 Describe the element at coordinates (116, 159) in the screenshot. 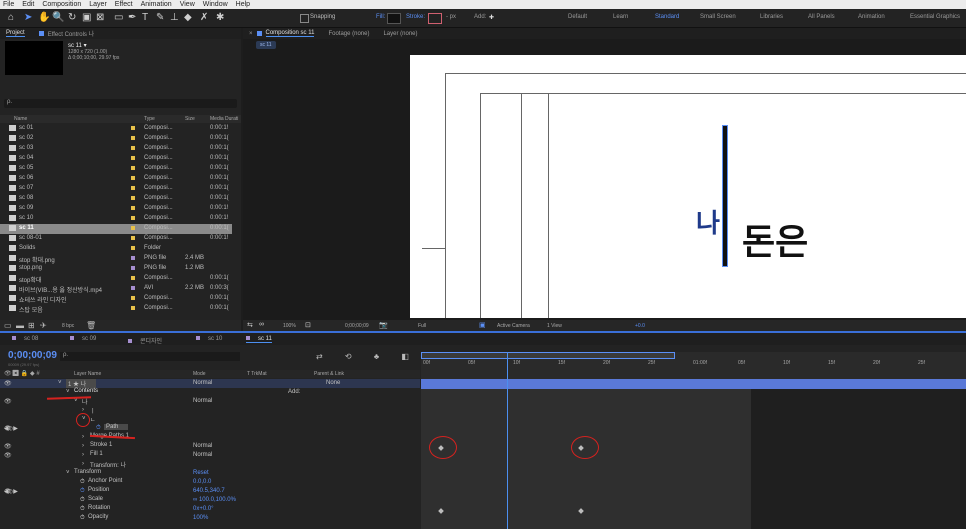

I see `project-item: sc 04 Composi... 0:00:1(` at that location.